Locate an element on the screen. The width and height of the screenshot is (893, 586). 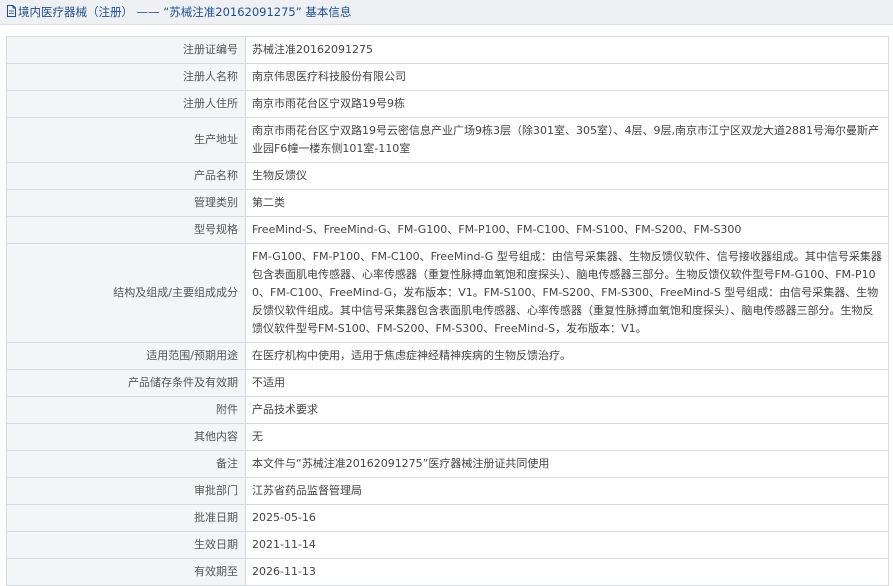
field-label: 管理类别 is located at coordinates (126, 203).